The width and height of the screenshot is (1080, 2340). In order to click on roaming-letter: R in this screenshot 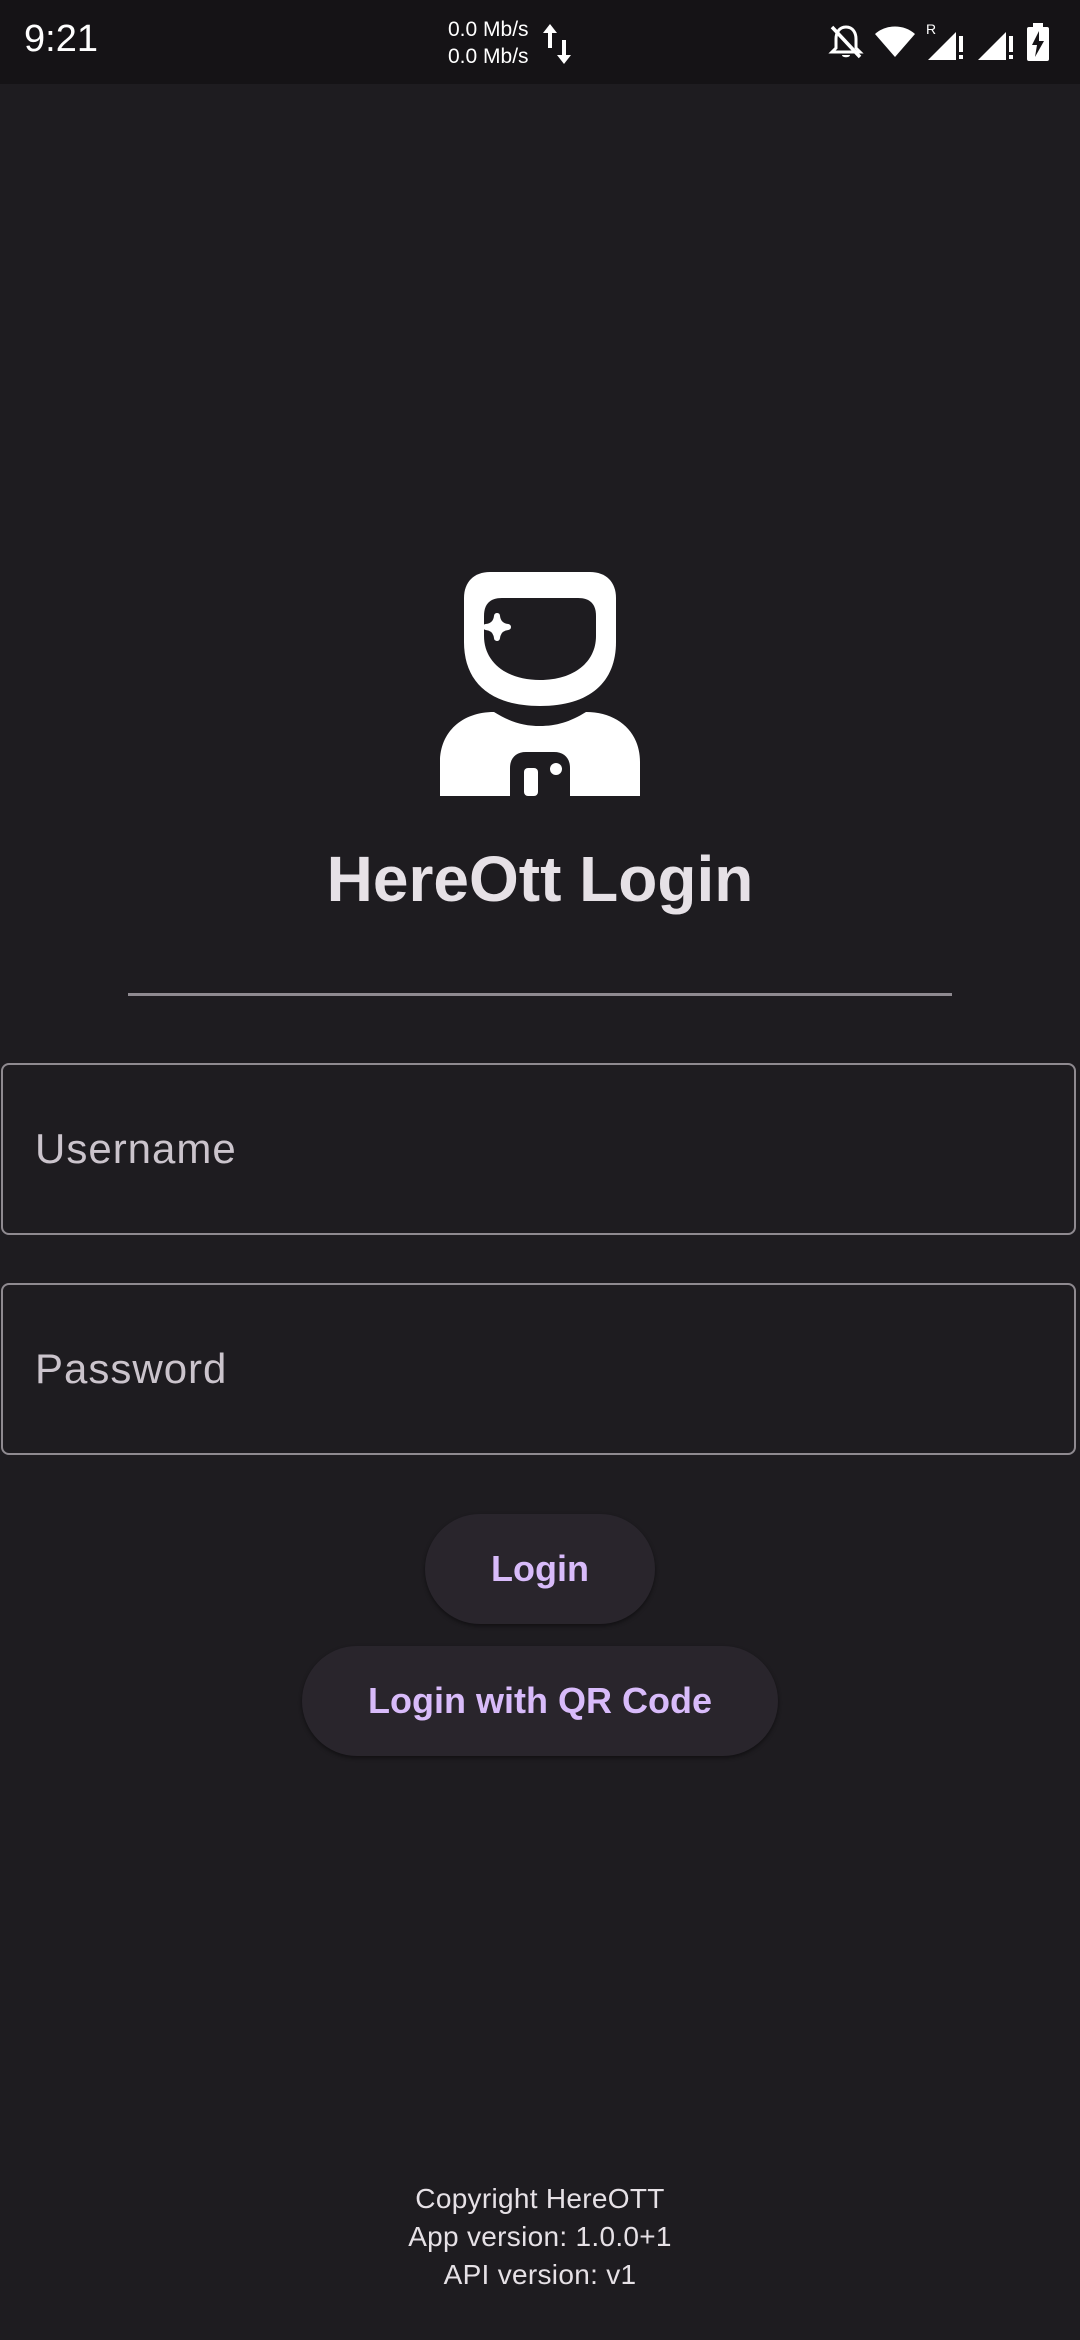, I will do `click(931, 29)`.